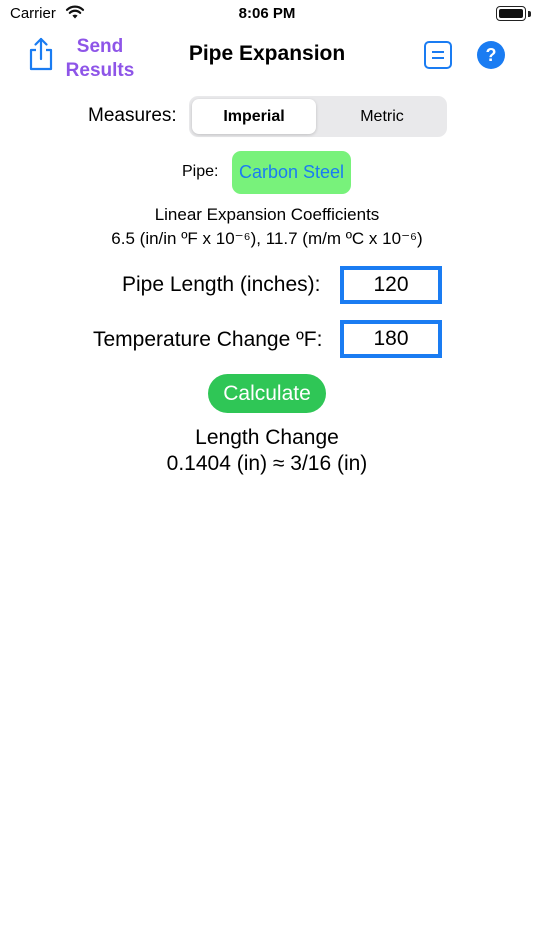 The height and width of the screenshot is (950, 534). What do you see at coordinates (208, 339) in the screenshot?
I see `temperature-change-label: Temperature Change ºF:` at bounding box center [208, 339].